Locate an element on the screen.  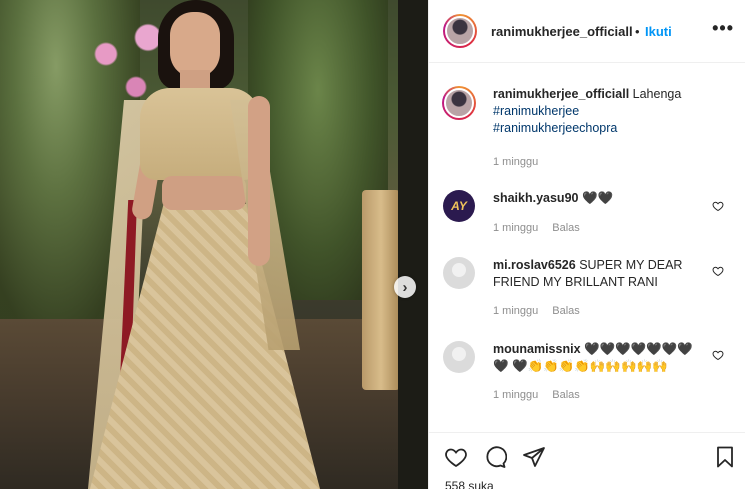
header-username: ranimukherjee_officiall is located at coordinates (562, 31).